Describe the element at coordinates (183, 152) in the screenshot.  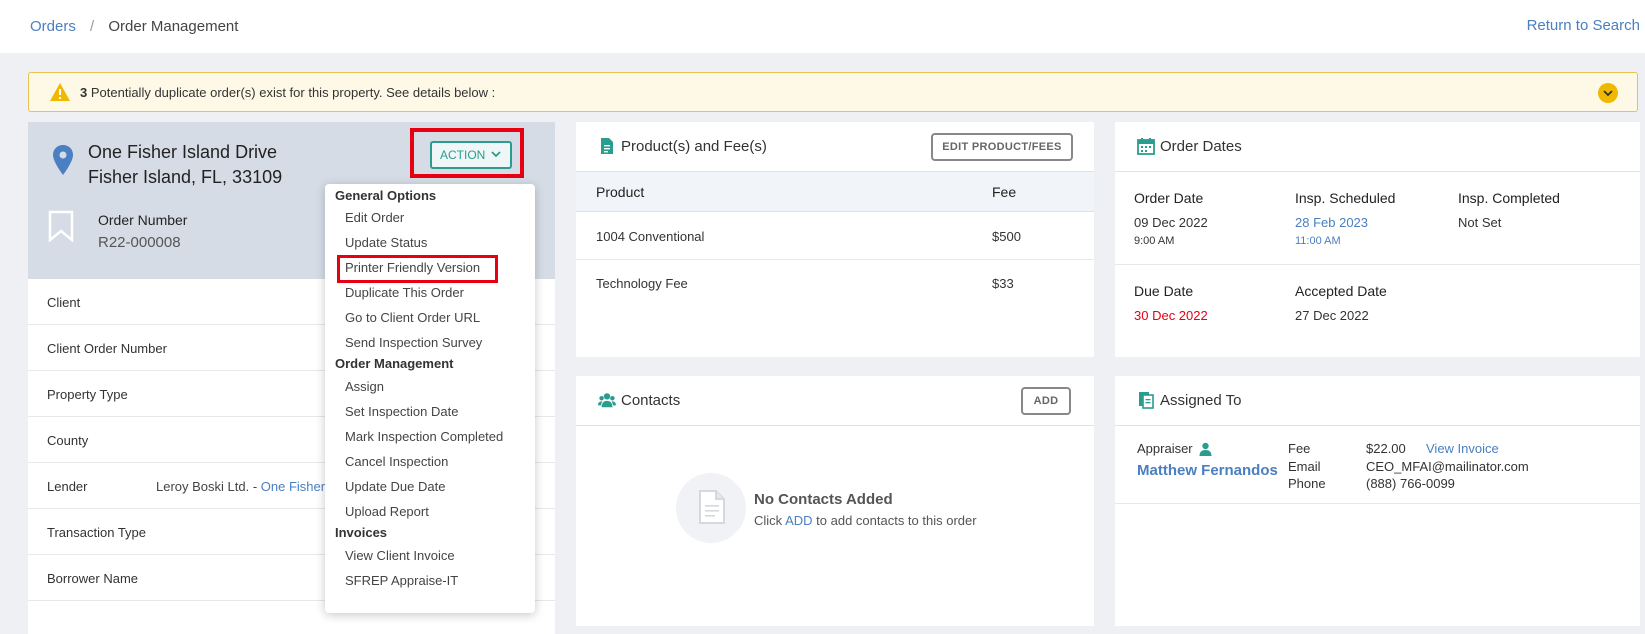
I see `address-line-1: One Fisher Island Drive` at that location.